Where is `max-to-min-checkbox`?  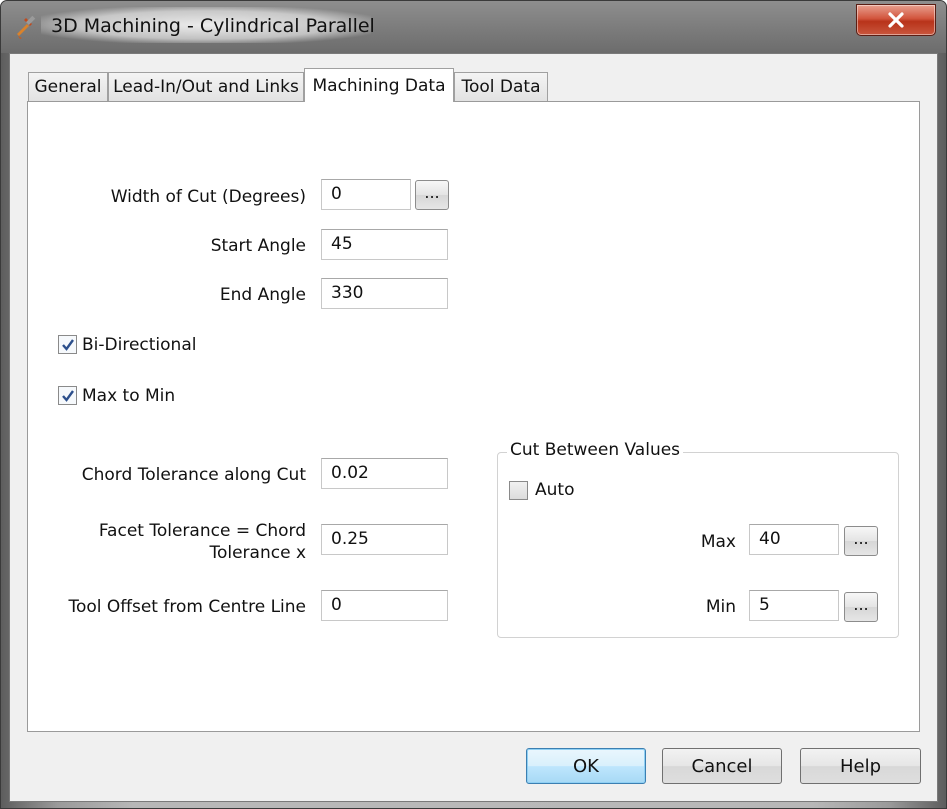
max-to-min-checkbox is located at coordinates (67, 395).